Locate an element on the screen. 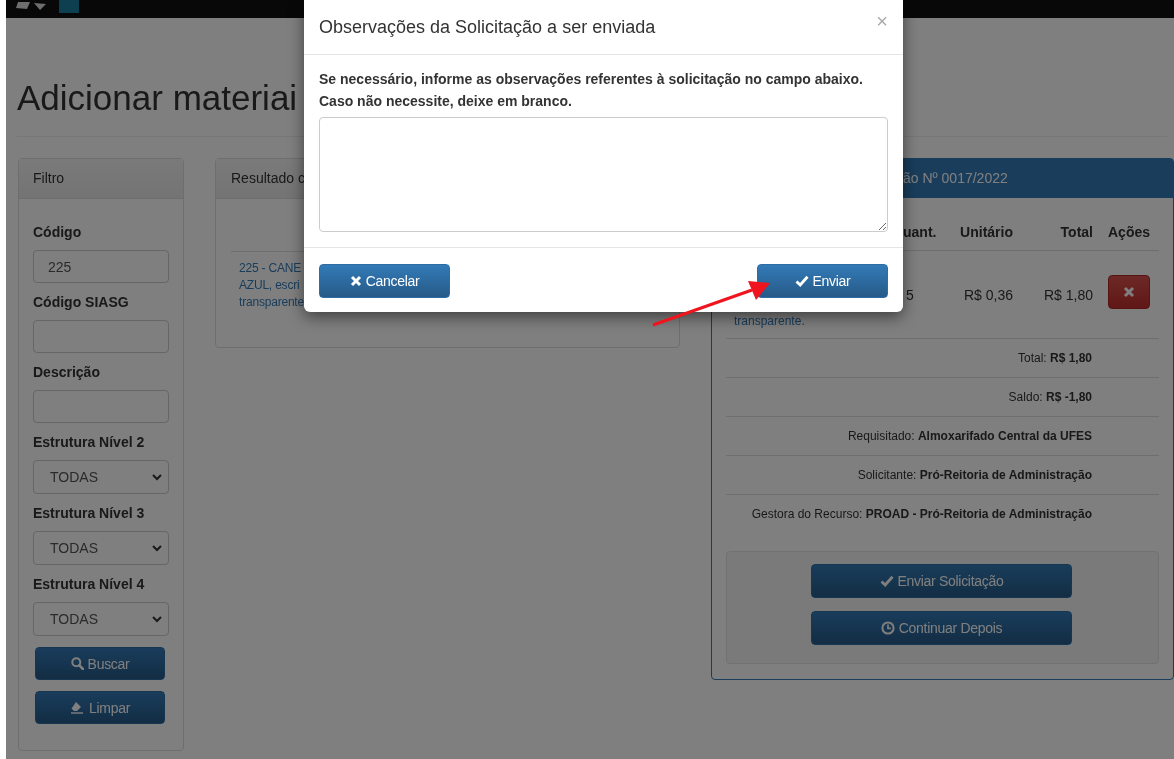 The image size is (1174, 759). summary-text: Requisitado: Almoxarifado Central da UFES is located at coordinates (969, 436).